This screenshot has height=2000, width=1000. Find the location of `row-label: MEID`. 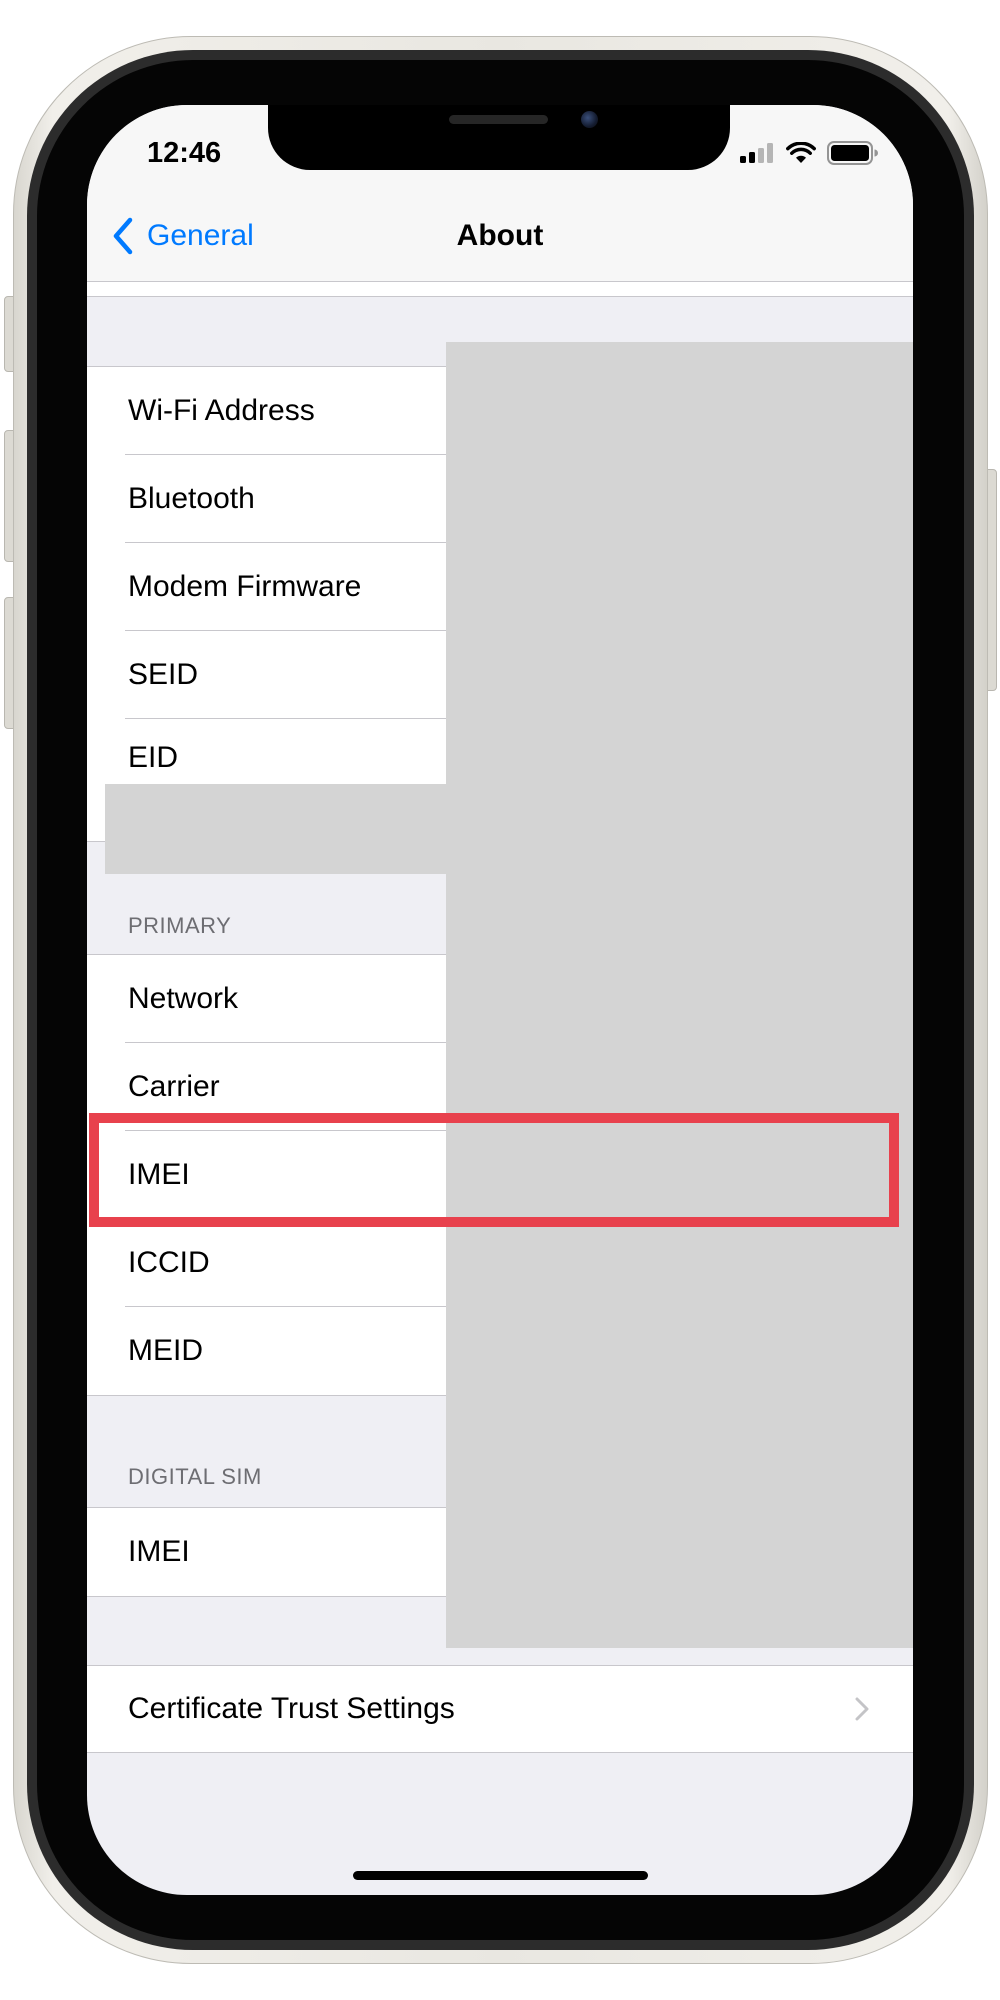

row-label: MEID is located at coordinates (165, 1350).